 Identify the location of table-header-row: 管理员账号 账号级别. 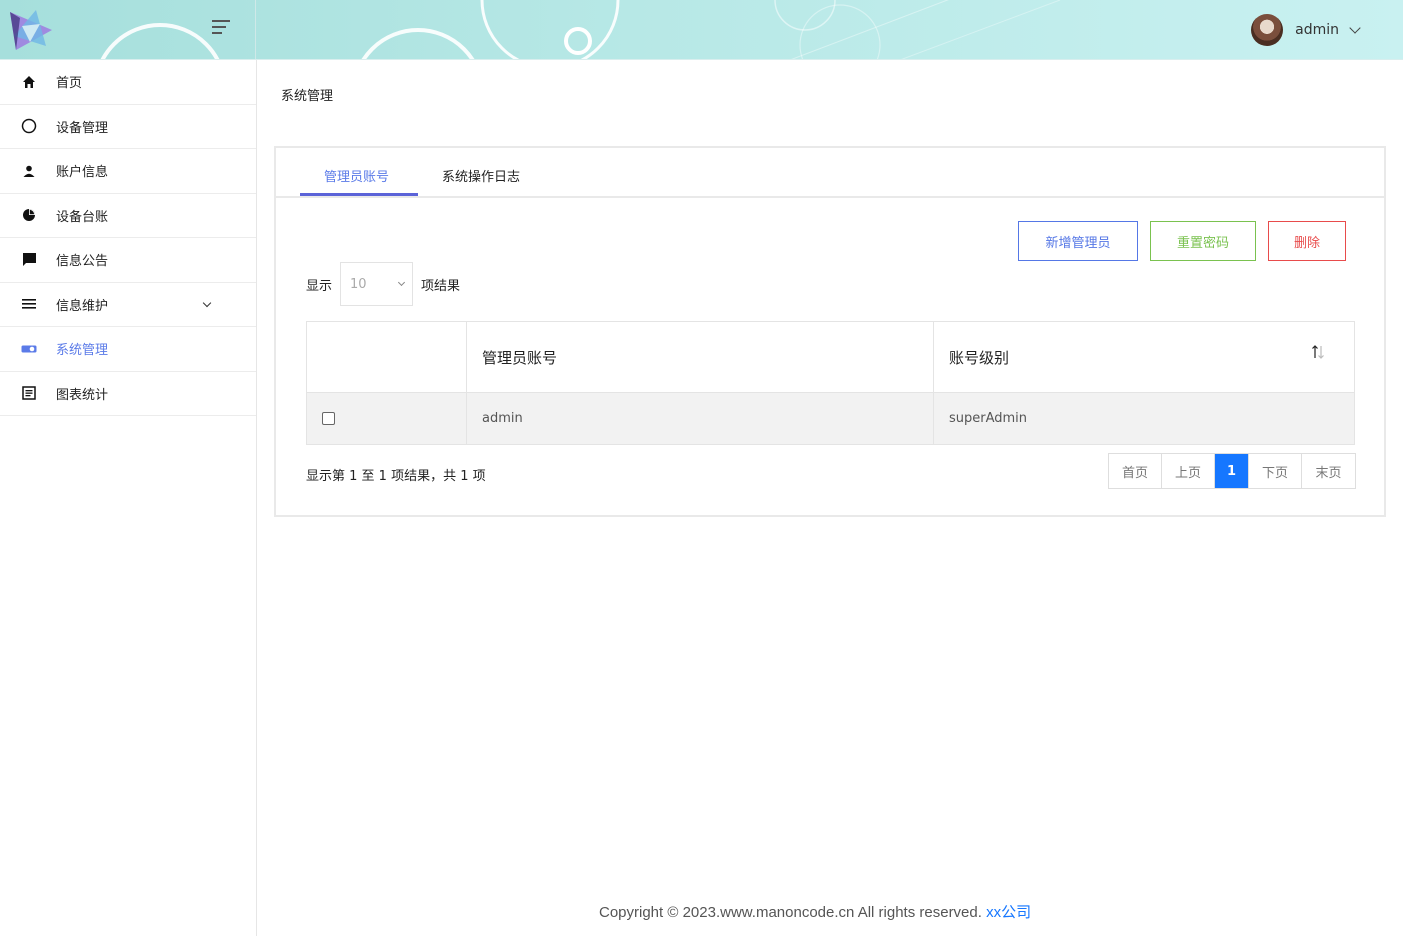
(830, 357).